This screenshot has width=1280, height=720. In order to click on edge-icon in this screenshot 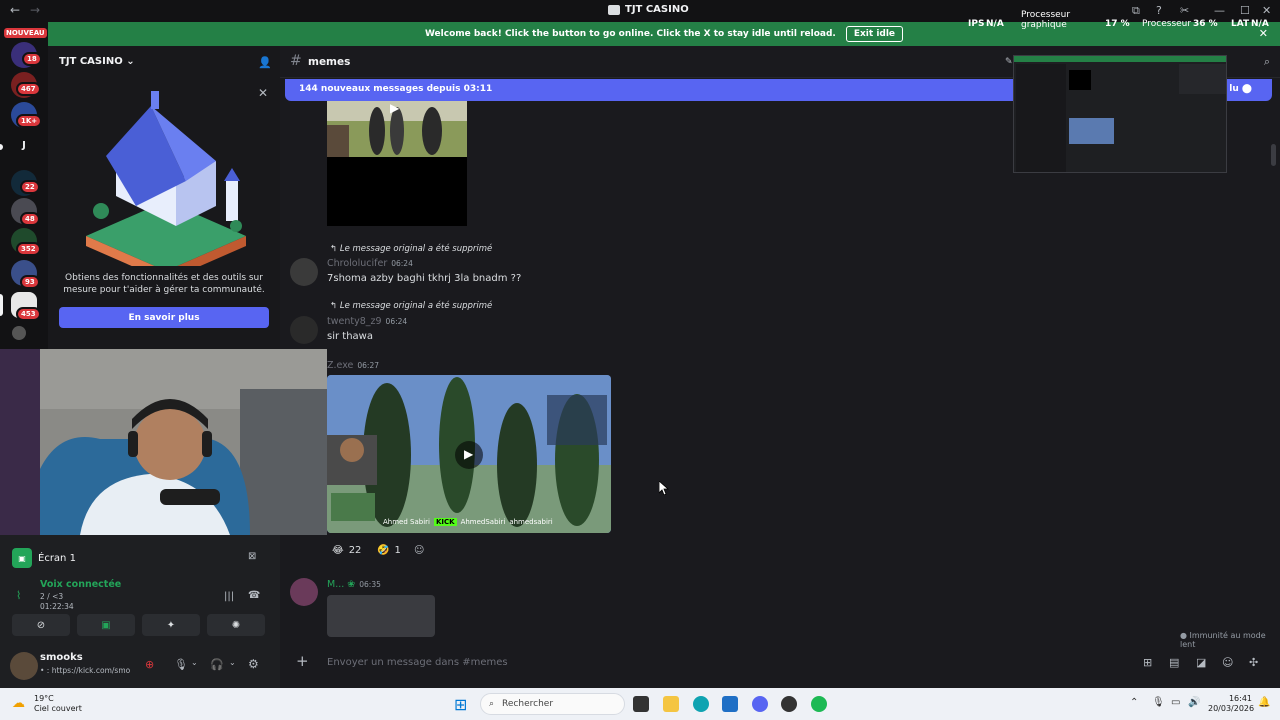, I will do `click(701, 704)`.